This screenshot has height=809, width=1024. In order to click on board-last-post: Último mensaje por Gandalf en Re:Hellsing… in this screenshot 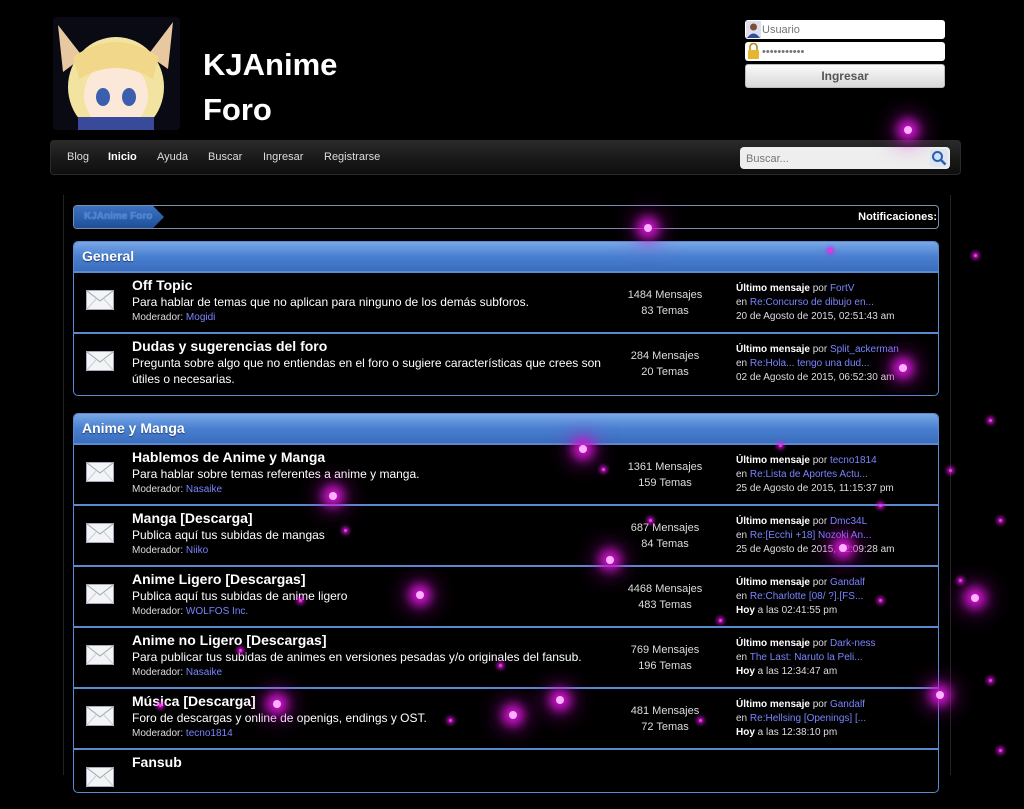, I will do `click(836, 719)`.